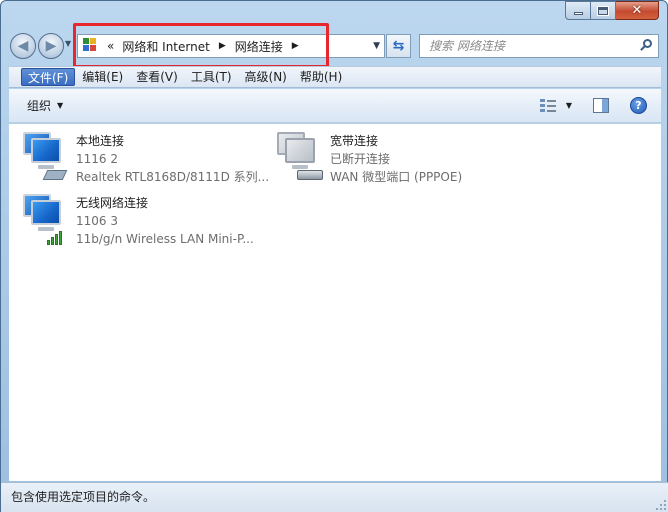  Describe the element at coordinates (376, 46) in the screenshot. I see `address-dropdown-icon: ▼` at that location.